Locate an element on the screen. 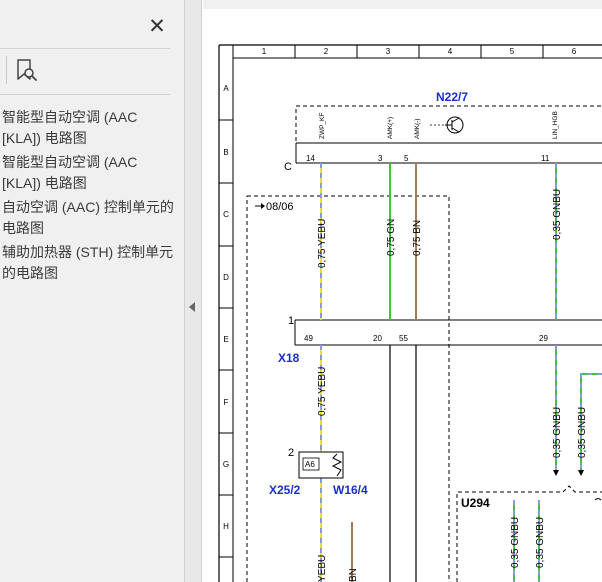 This screenshot has height=582, width=602. toolbar-divider is located at coordinates (6, 70).